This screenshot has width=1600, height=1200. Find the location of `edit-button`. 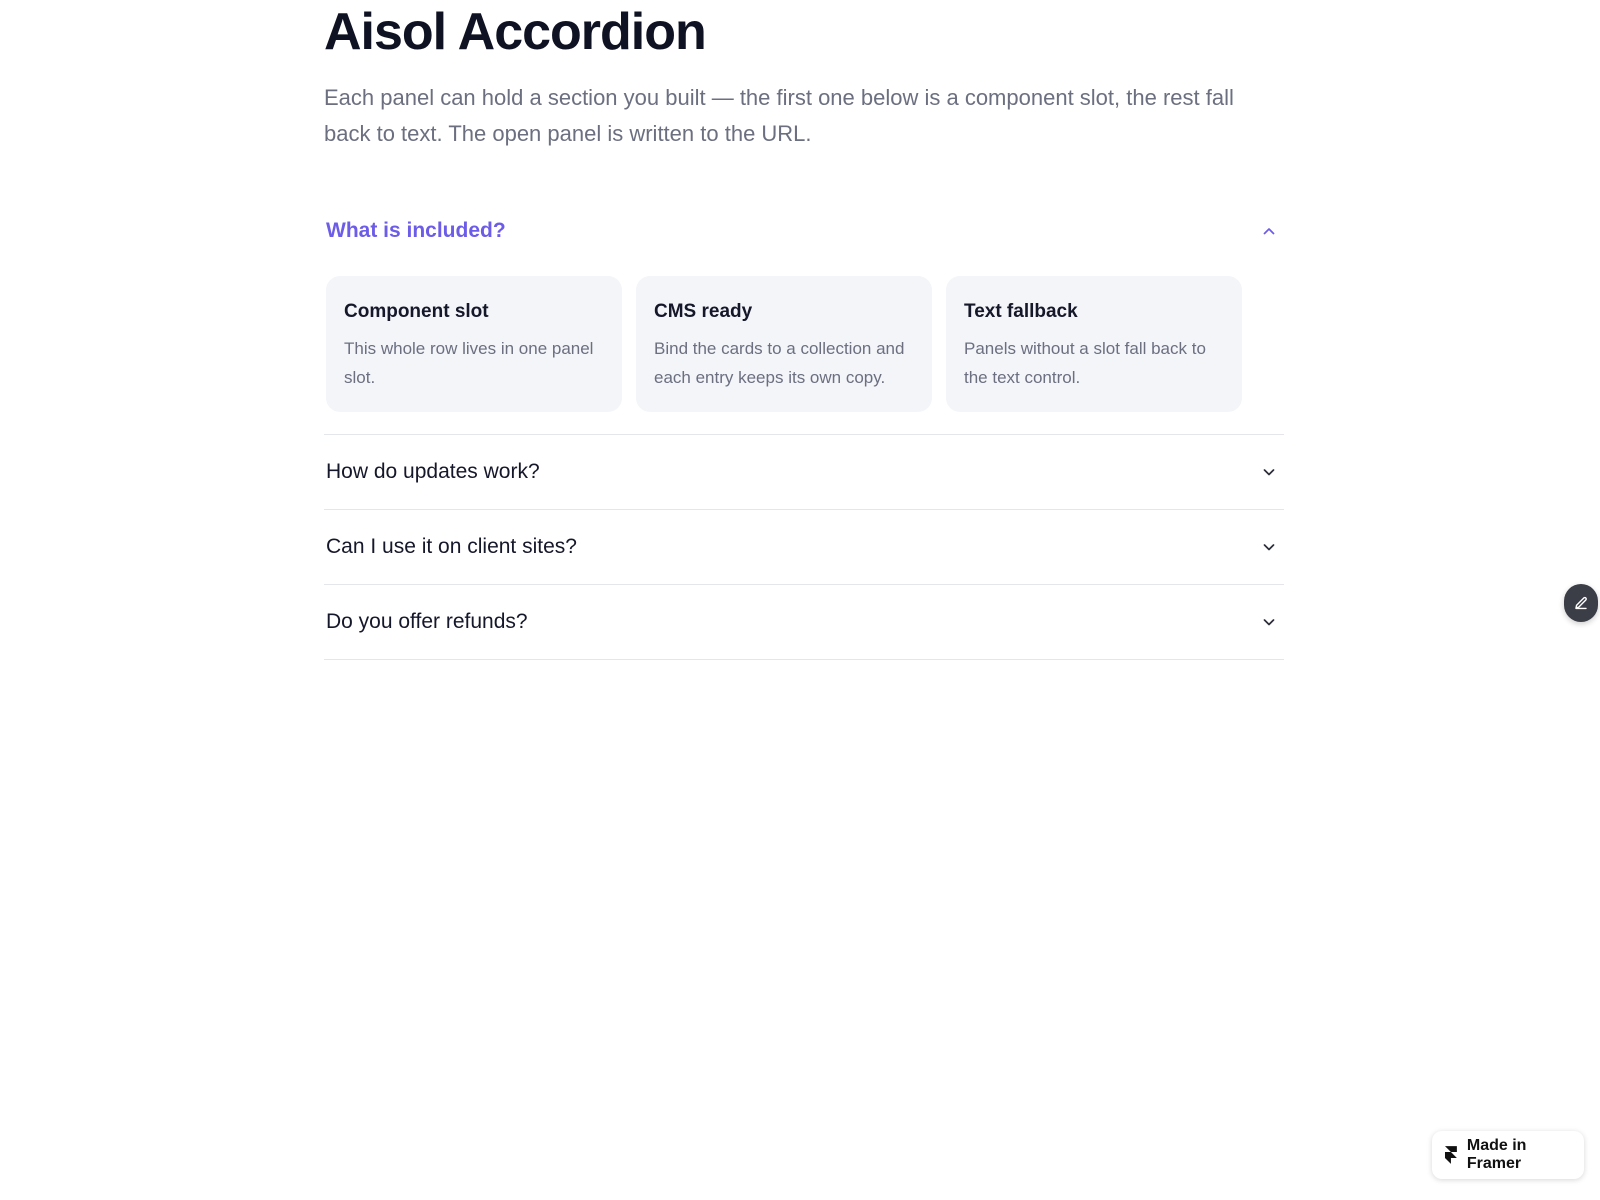

edit-button is located at coordinates (1581, 603).